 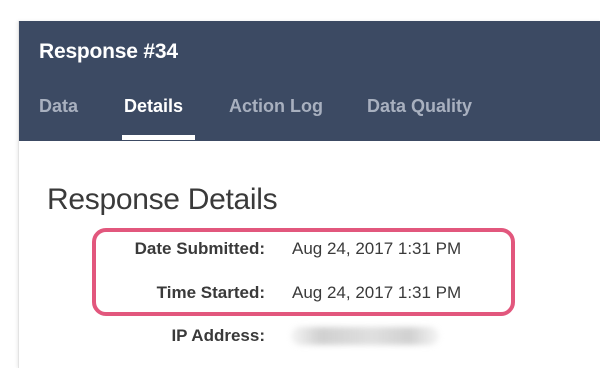 What do you see at coordinates (162, 199) in the screenshot?
I see `section-title: Response Details` at bounding box center [162, 199].